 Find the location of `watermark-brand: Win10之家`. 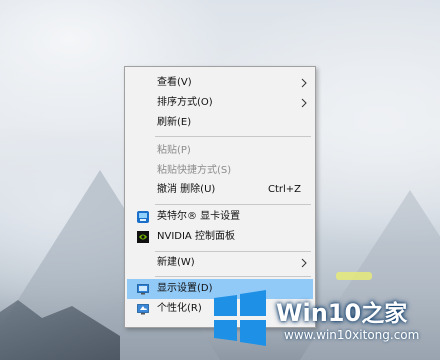

watermark-brand: Win10之家 is located at coordinates (341, 311).